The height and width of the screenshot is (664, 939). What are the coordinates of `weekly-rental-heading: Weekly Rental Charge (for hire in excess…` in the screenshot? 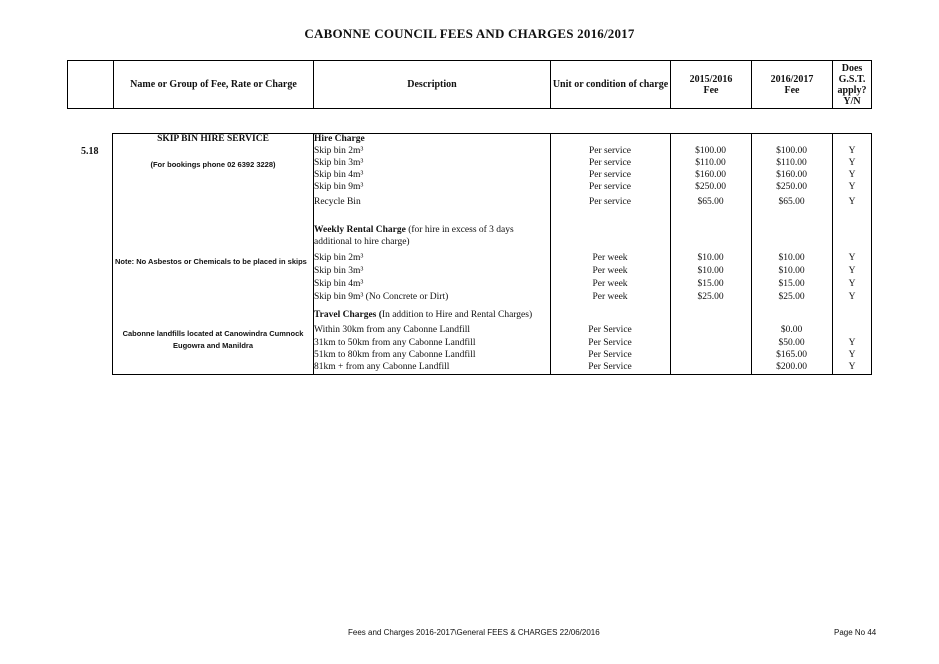 It's located at (414, 230).